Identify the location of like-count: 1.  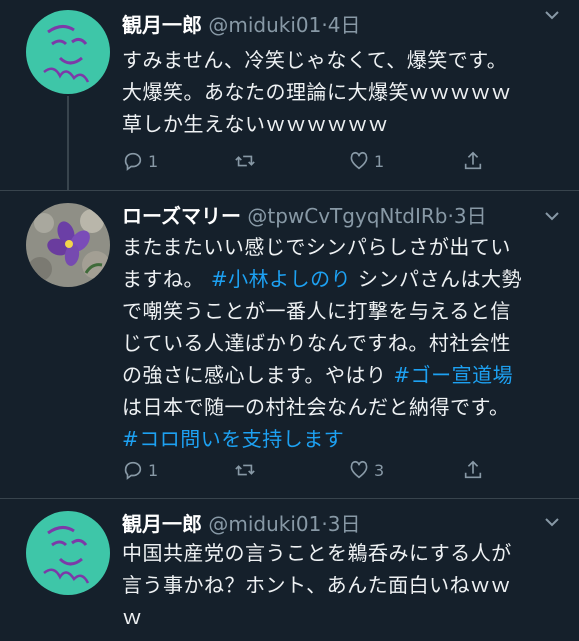
(379, 161).